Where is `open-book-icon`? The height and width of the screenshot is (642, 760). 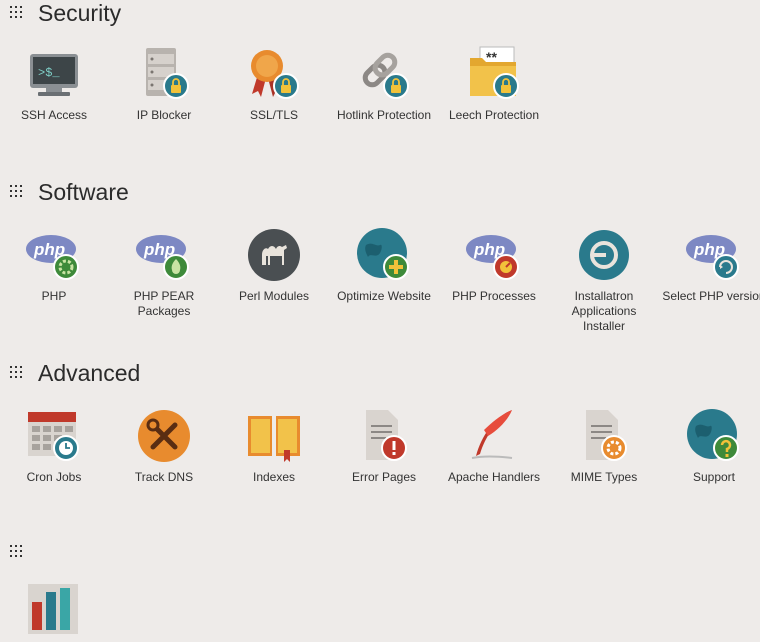
open-book-icon is located at coordinates (274, 436).